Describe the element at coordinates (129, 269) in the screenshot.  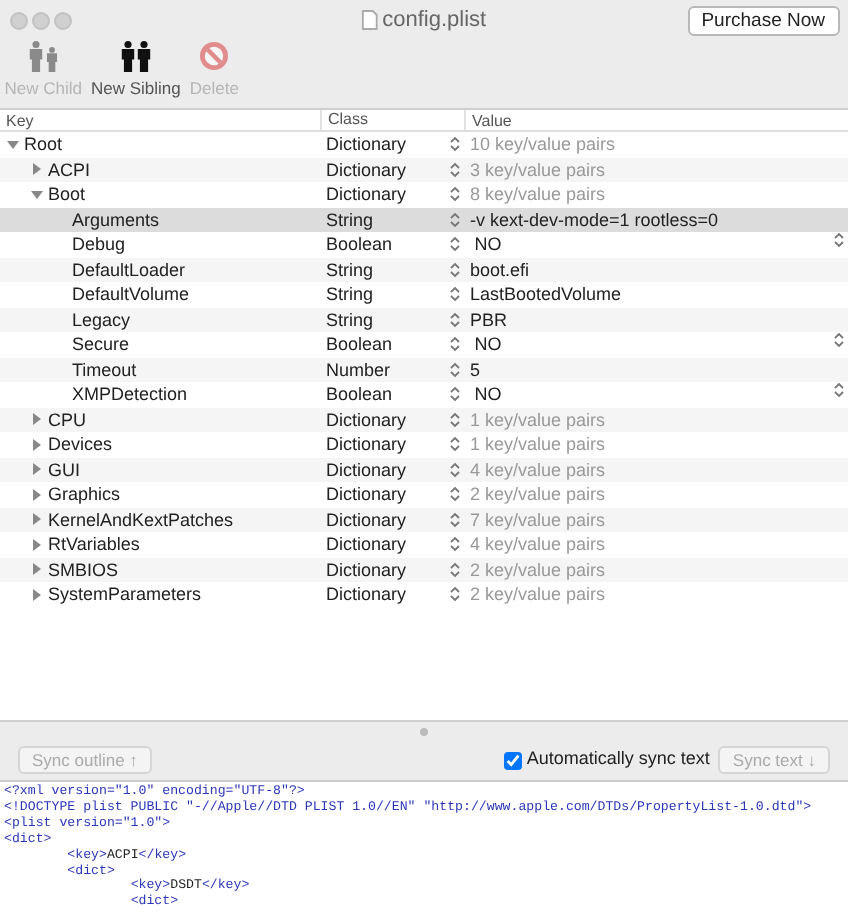
I see `key-text: DefaultLoader` at that location.